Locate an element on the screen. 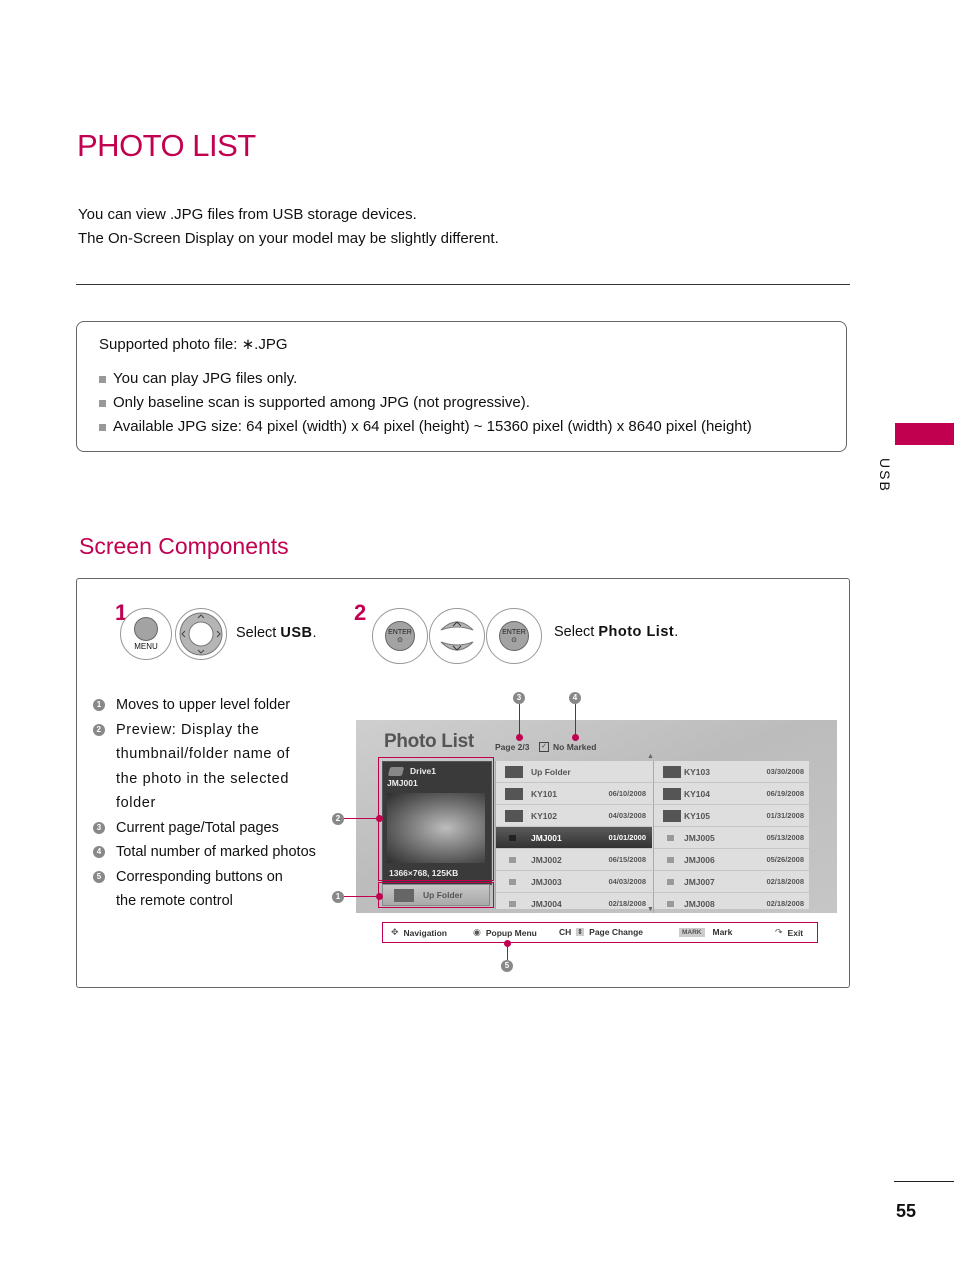 The width and height of the screenshot is (954, 1272). page-title: PHOTO LIST is located at coordinates (166, 145).